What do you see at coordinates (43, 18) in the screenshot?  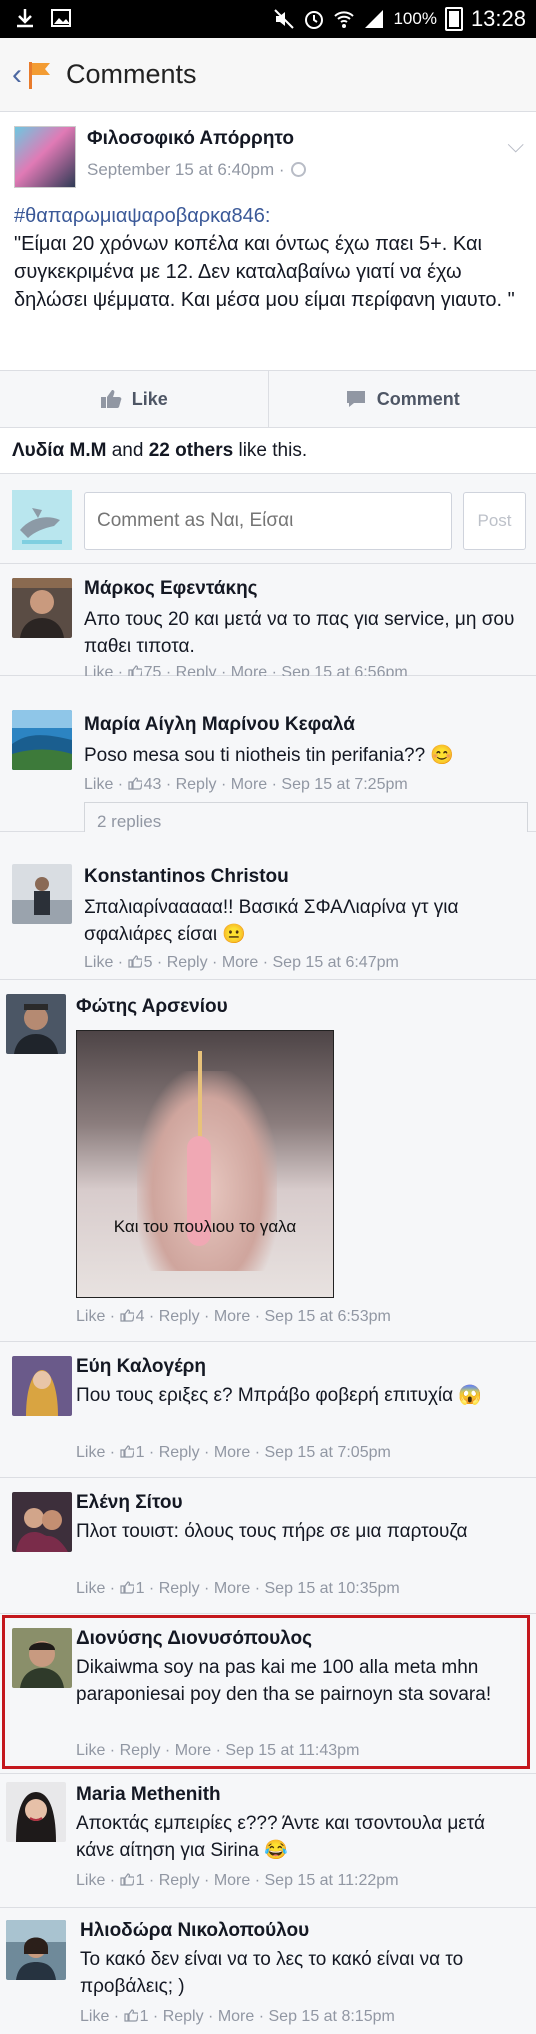 I see `notification-icons` at bounding box center [43, 18].